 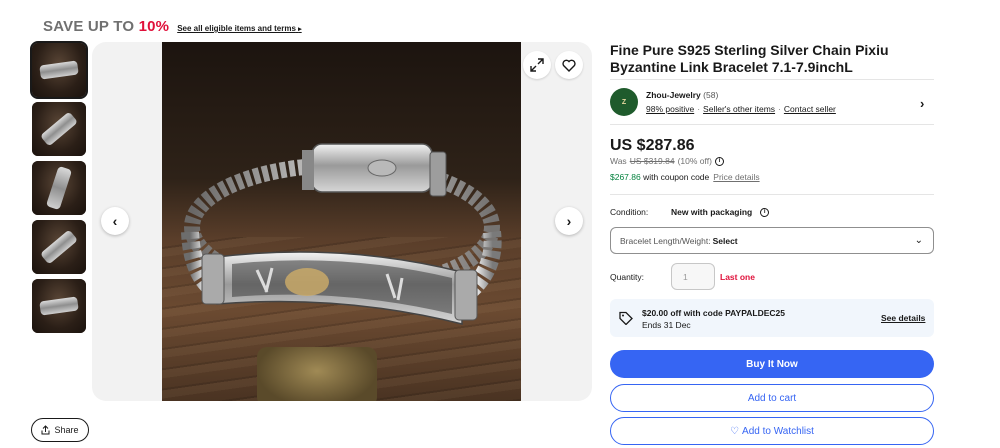 What do you see at coordinates (652, 145) in the screenshot?
I see `item-price: US $287.86` at bounding box center [652, 145].